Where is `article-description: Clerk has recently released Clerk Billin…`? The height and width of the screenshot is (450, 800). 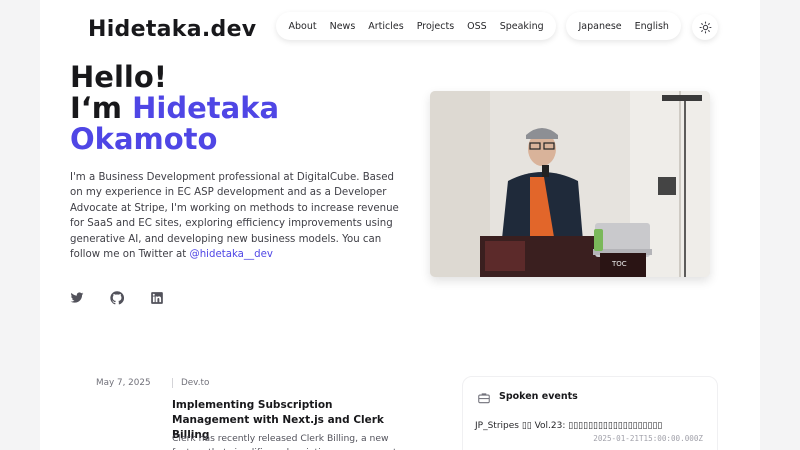 article-description: Clerk has recently released Clerk Billin… is located at coordinates (284, 441).